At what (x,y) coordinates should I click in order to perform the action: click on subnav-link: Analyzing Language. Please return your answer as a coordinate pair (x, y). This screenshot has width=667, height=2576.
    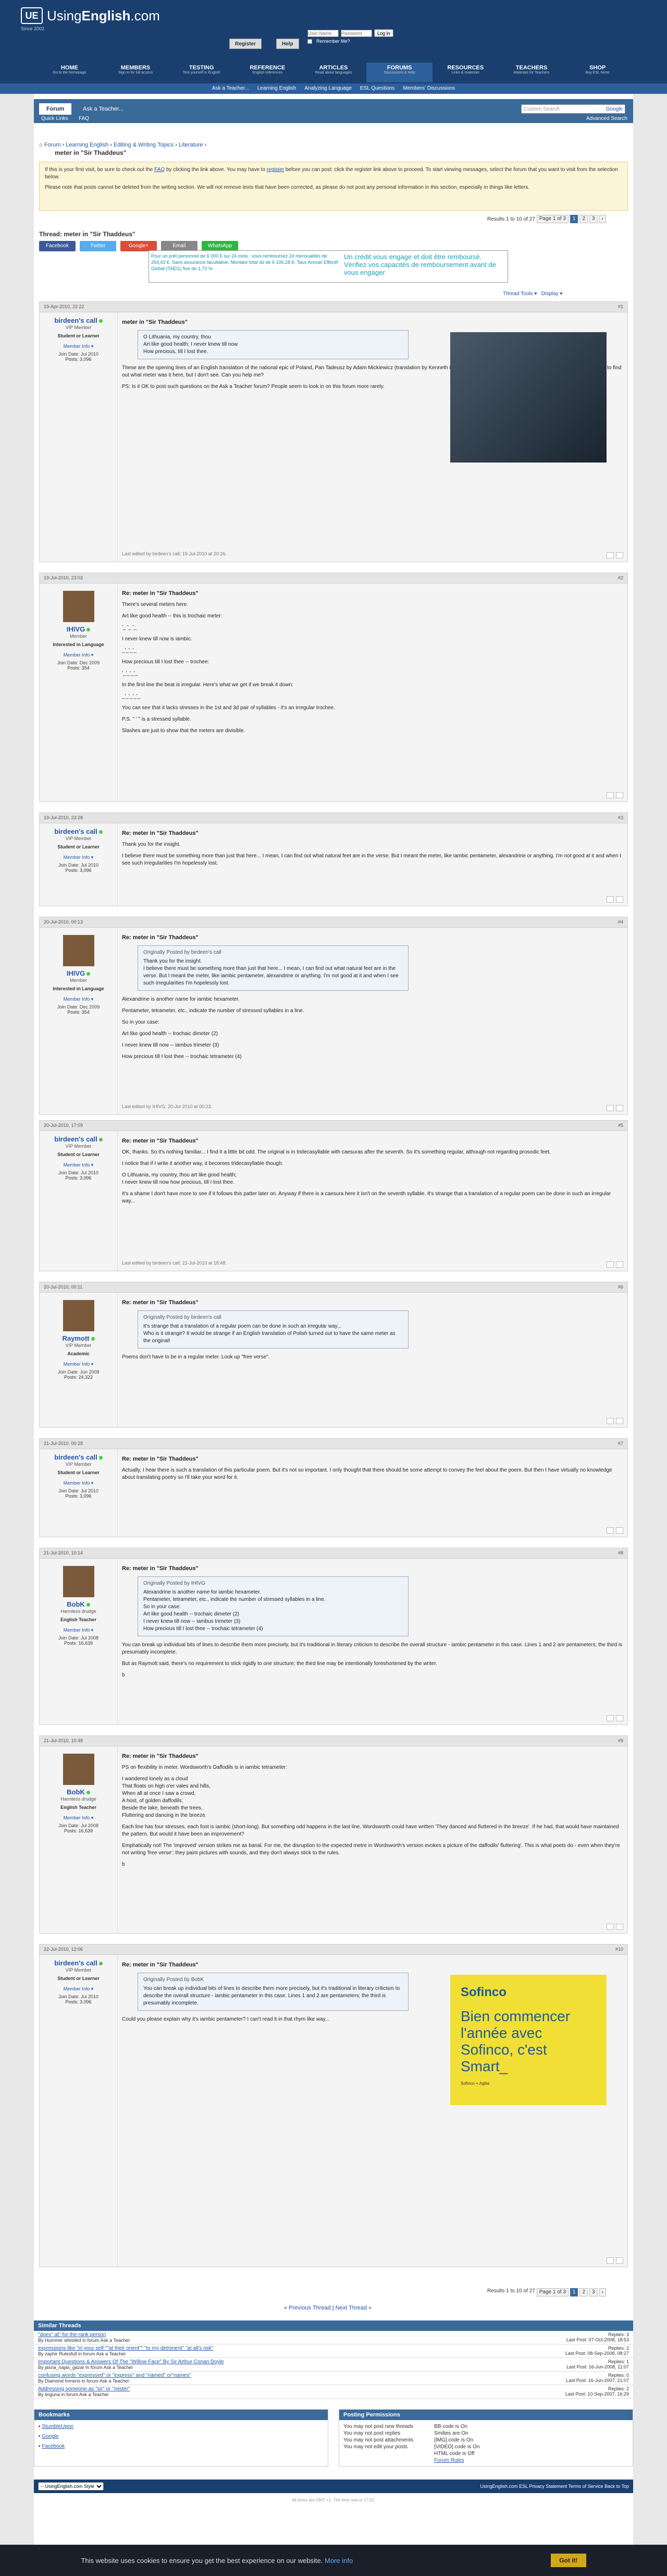
    Looking at the image, I should click on (328, 88).